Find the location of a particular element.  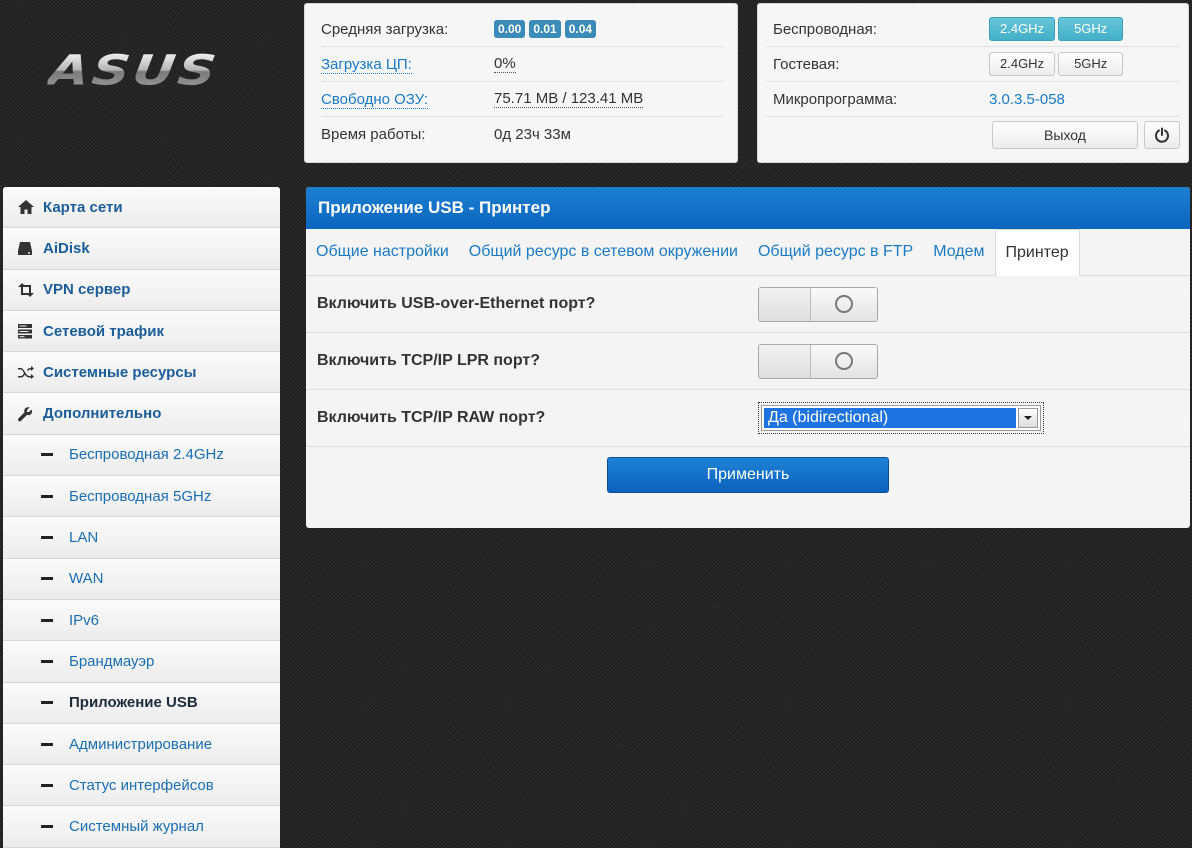

wireless-label: Беспроводная: is located at coordinates (825, 29).